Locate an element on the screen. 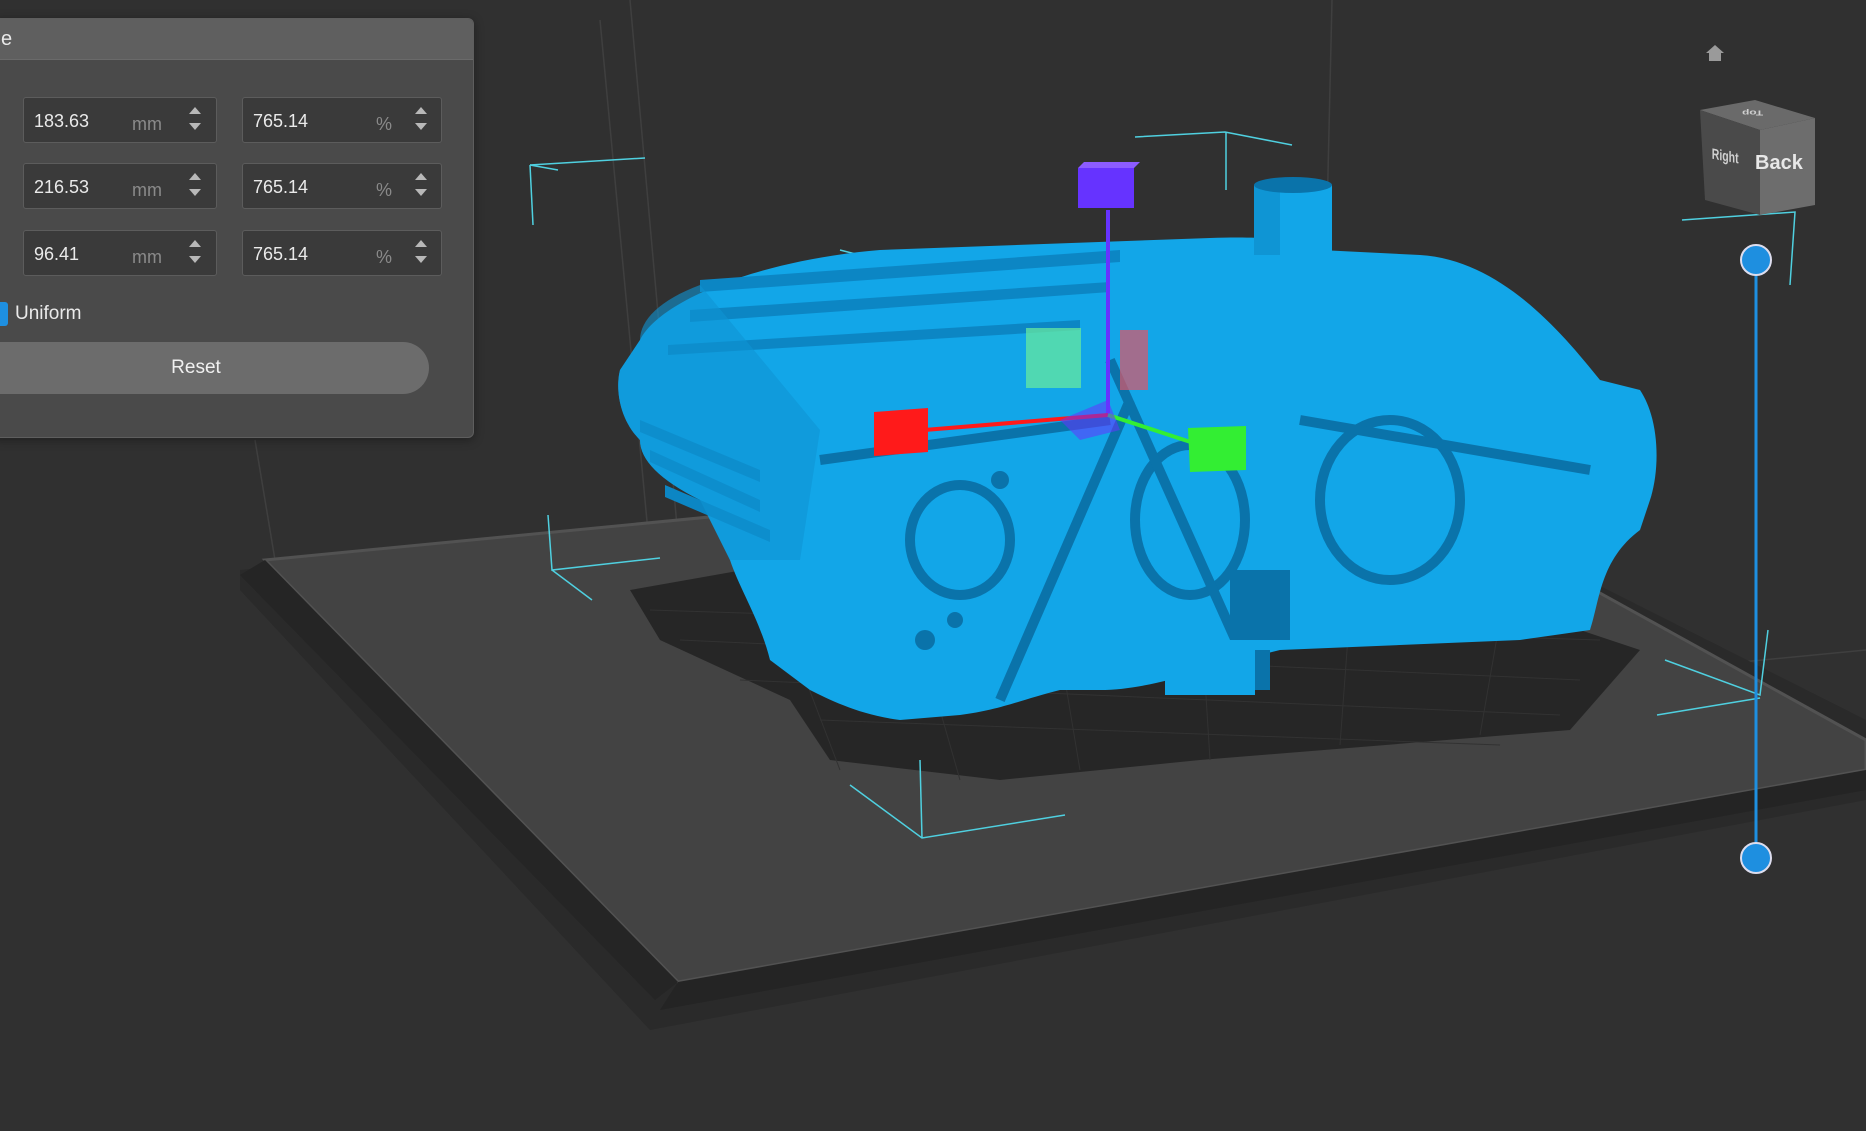 The height and width of the screenshot is (1131, 1866). model-chimney is located at coordinates (1293, 216).